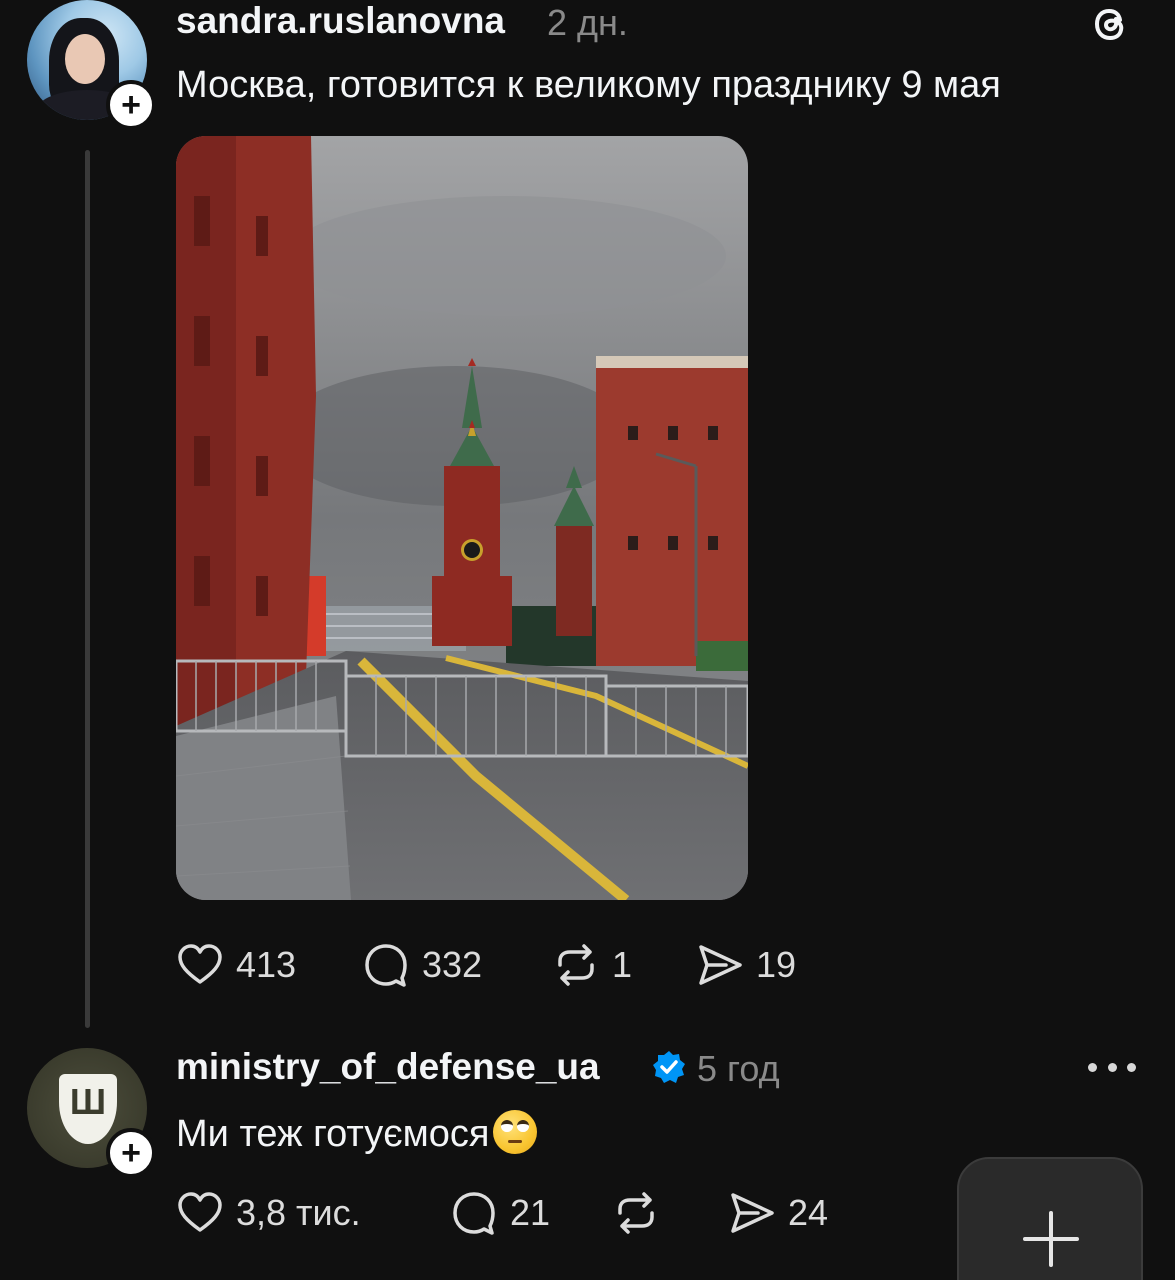 The image size is (1175, 1280). I want to click on post-username: sandra.ruslanovna, so click(340, 21).